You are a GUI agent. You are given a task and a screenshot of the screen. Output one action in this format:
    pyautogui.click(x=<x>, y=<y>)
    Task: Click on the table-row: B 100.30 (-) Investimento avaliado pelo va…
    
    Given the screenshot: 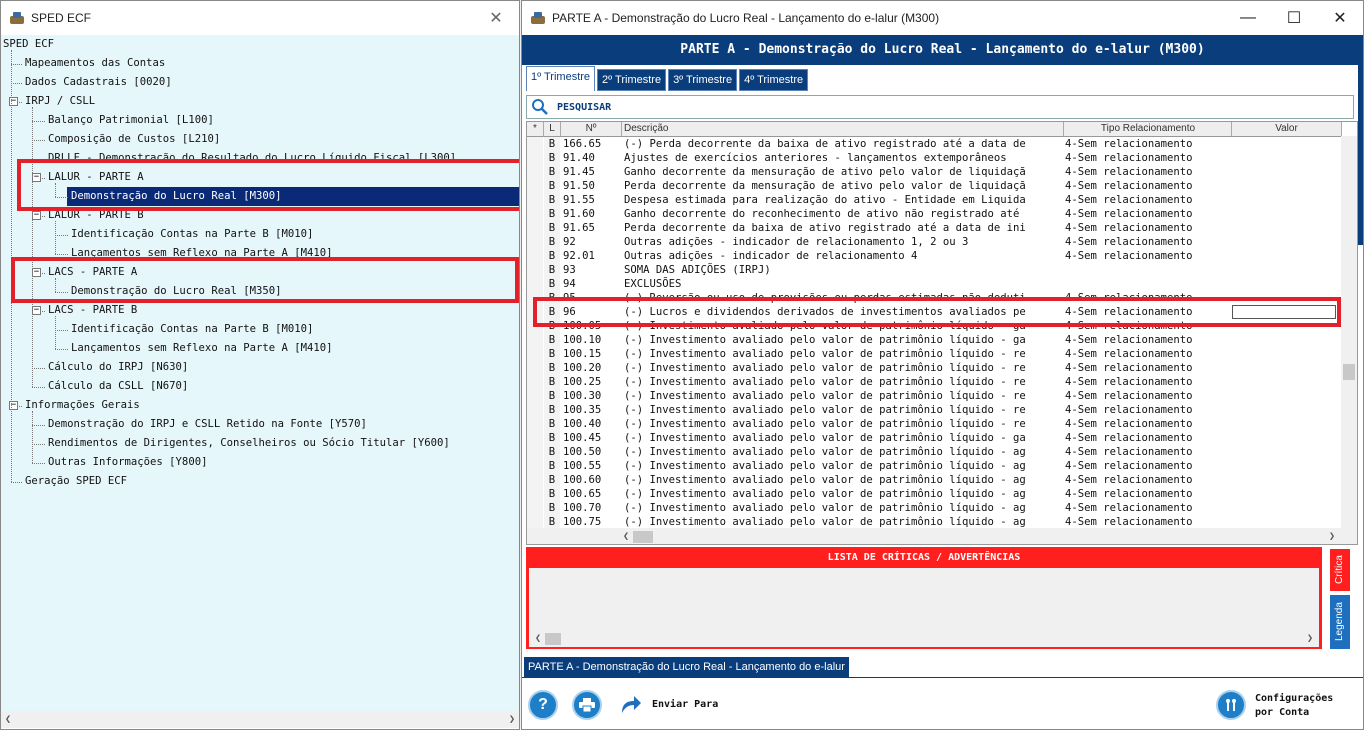 What is the action you would take?
    pyautogui.click(x=934, y=396)
    